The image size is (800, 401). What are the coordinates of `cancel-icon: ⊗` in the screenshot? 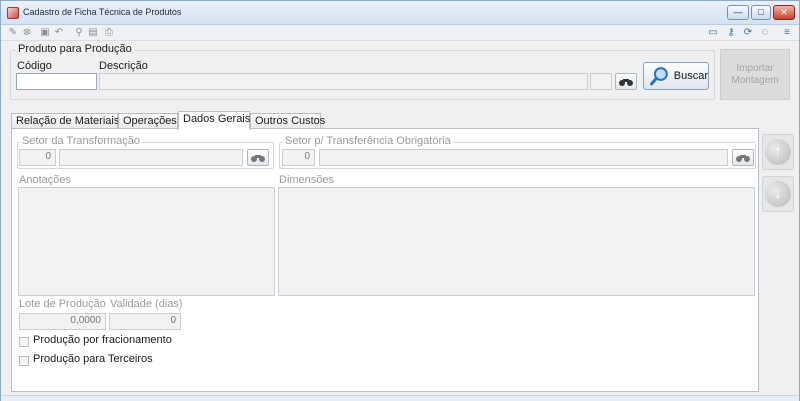 It's located at (27, 32).